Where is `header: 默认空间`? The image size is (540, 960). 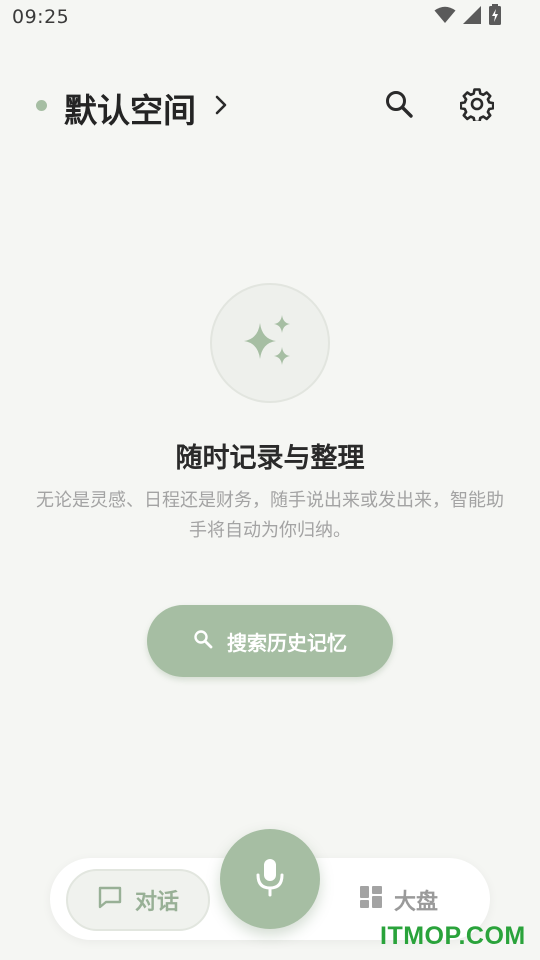 header: 默认空间 is located at coordinates (270, 106).